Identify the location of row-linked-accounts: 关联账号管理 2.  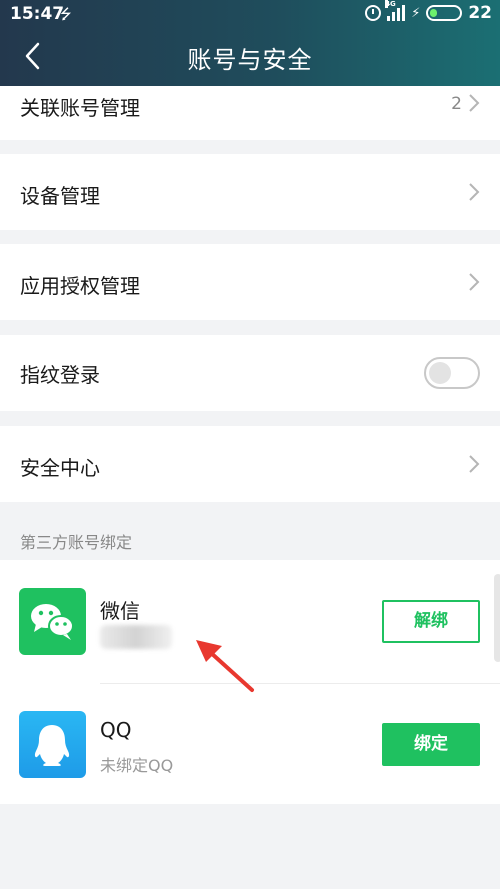
(250, 113).